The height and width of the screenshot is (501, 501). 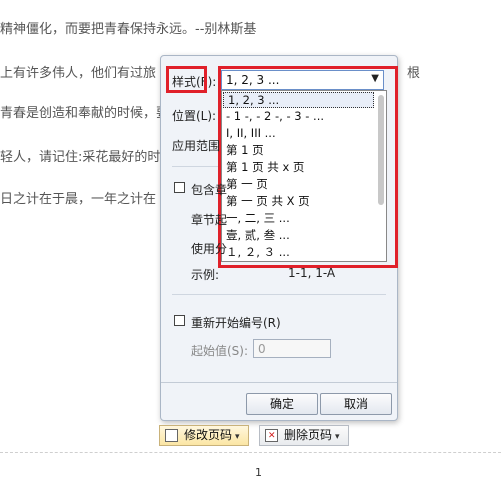 What do you see at coordinates (356, 404) in the screenshot?
I see `cancel-button: 取消` at bounding box center [356, 404].